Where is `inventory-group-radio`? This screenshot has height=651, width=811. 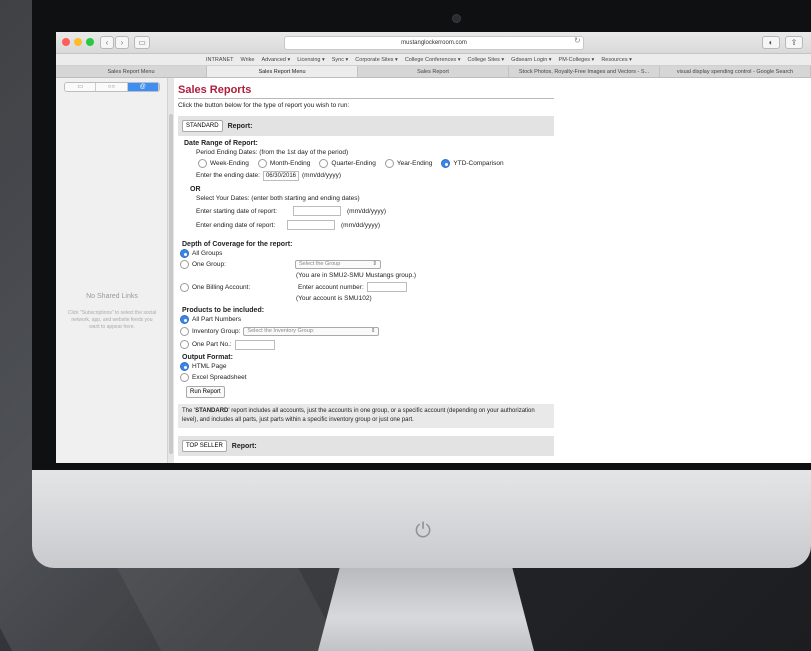
inventory-group-radio is located at coordinates (184, 331).